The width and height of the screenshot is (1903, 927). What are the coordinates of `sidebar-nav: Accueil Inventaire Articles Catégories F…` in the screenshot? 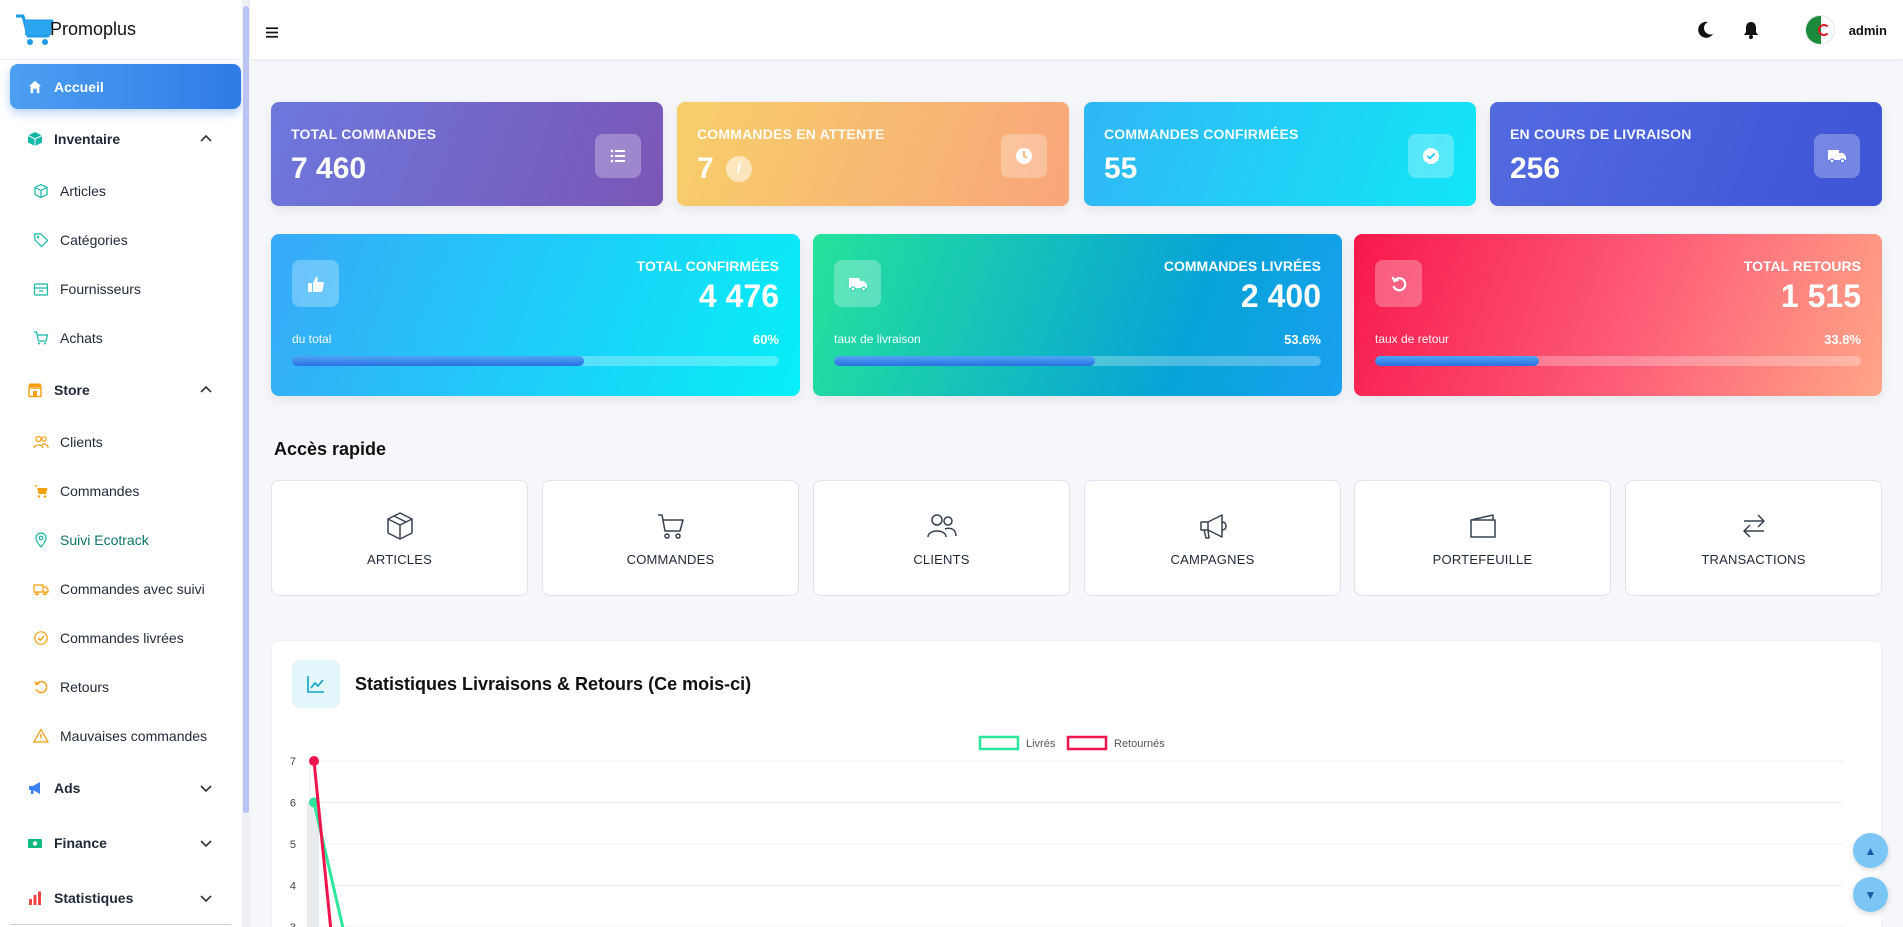 It's located at (124, 491).